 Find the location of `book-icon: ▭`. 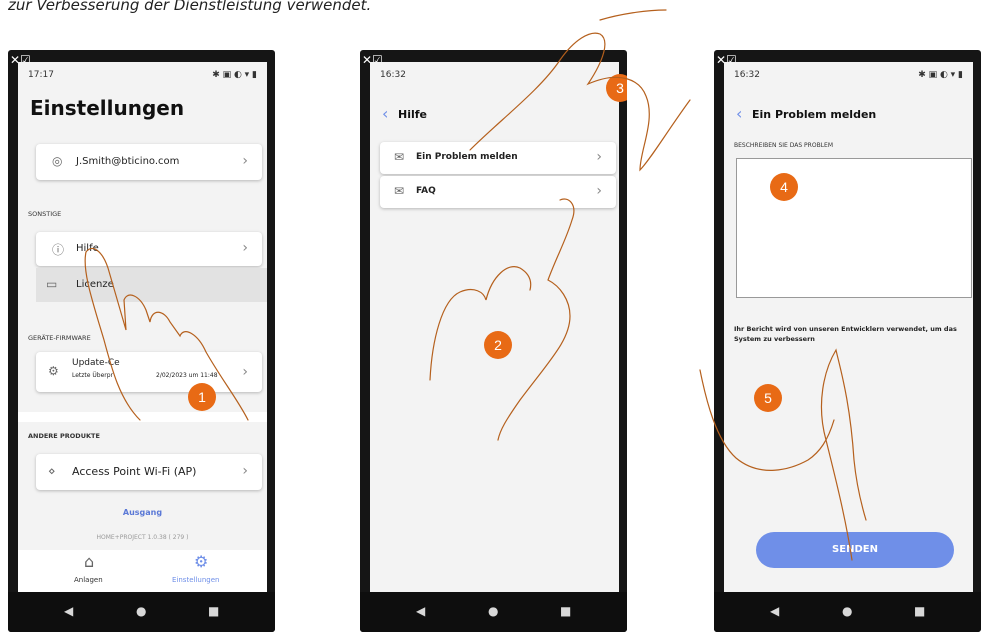

book-icon: ▭ is located at coordinates (52, 284).